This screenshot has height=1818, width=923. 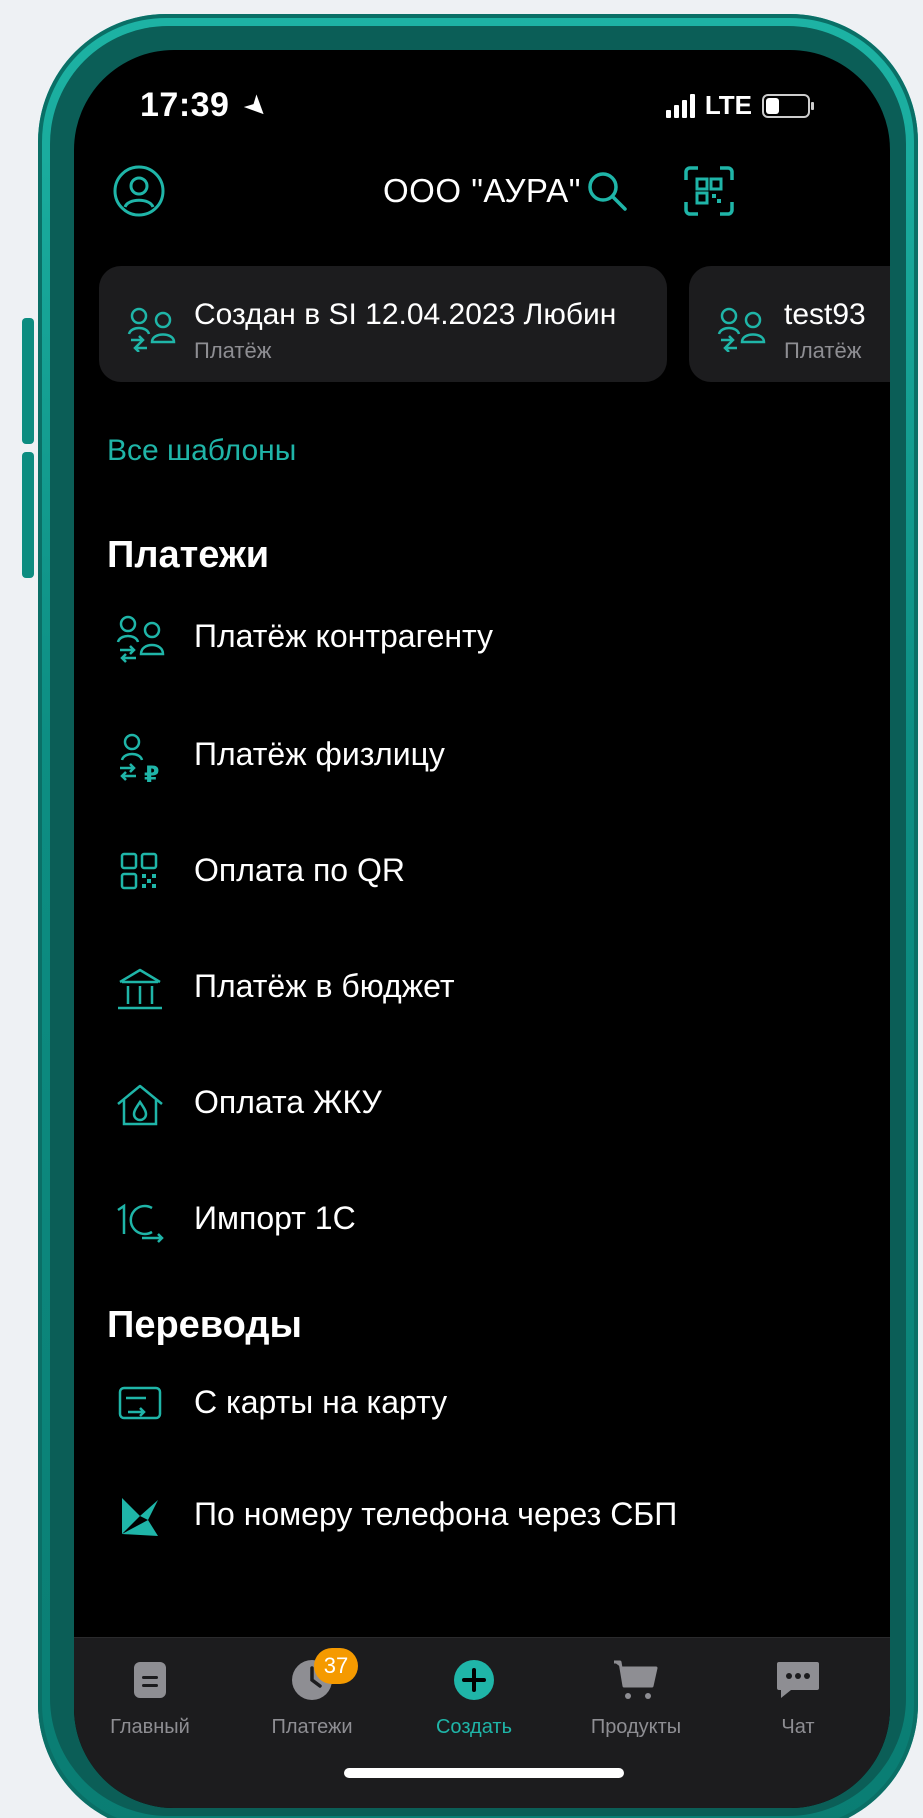 What do you see at coordinates (299, 870) in the screenshot?
I see `menu-item-label: Оплата по QR` at bounding box center [299, 870].